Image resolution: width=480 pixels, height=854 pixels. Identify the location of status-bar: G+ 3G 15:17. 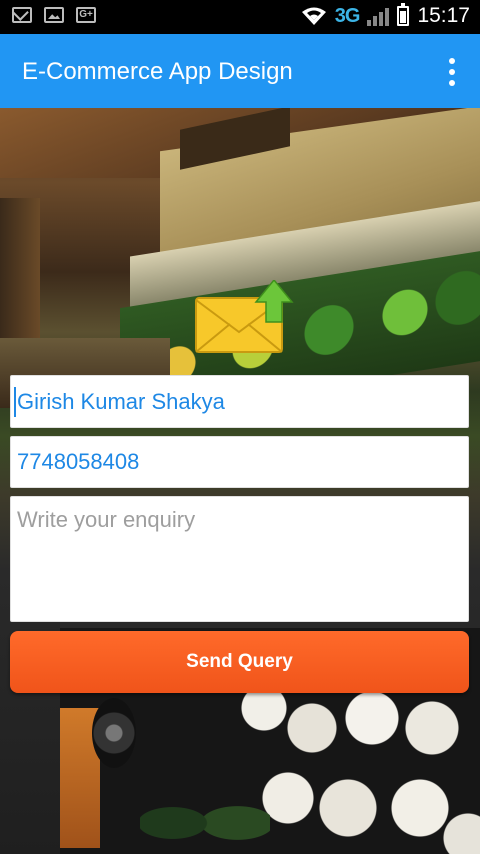
(240, 17).